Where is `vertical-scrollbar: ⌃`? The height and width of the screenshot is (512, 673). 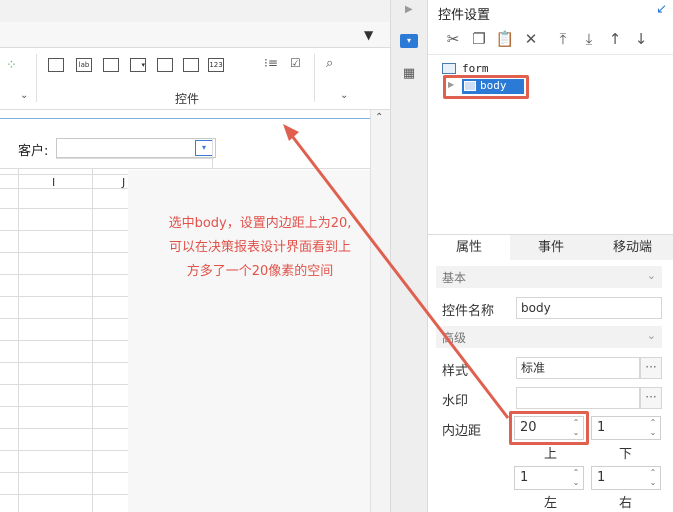
vertical-scrollbar: ⌃ is located at coordinates (380, 311).